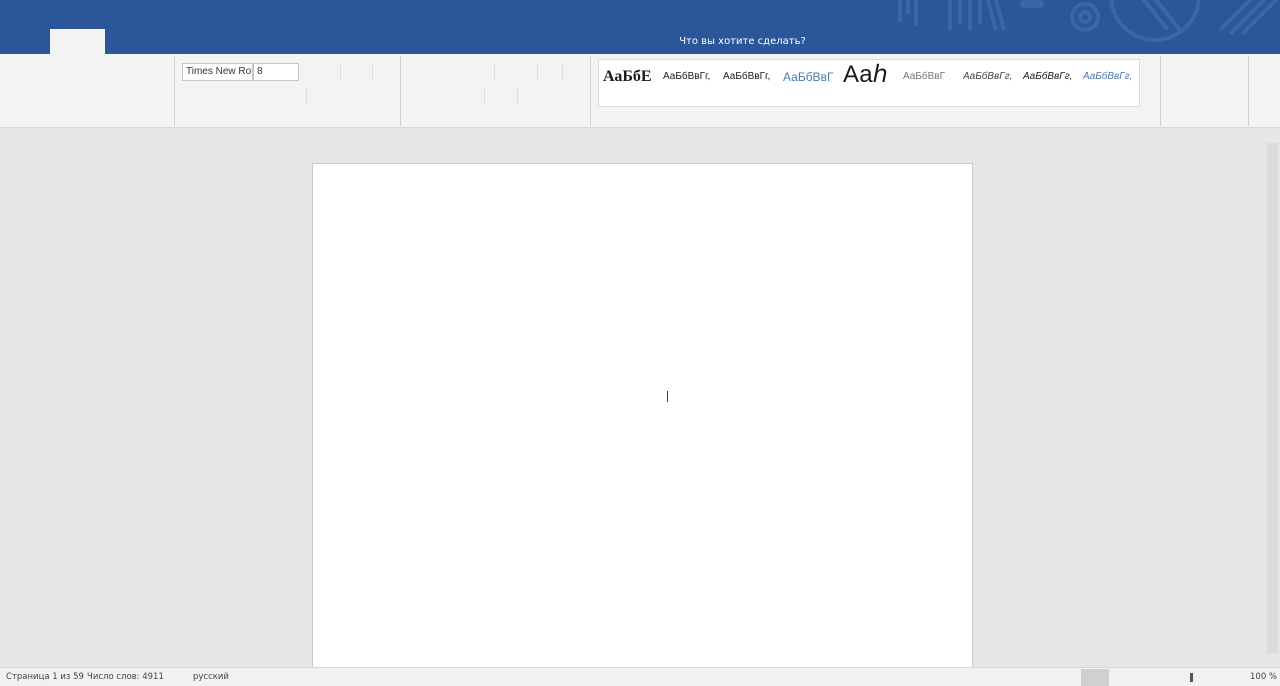 The width and height of the screenshot is (1280, 686). I want to click on title-bar: Что вы хотите сделать?, so click(640, 27).